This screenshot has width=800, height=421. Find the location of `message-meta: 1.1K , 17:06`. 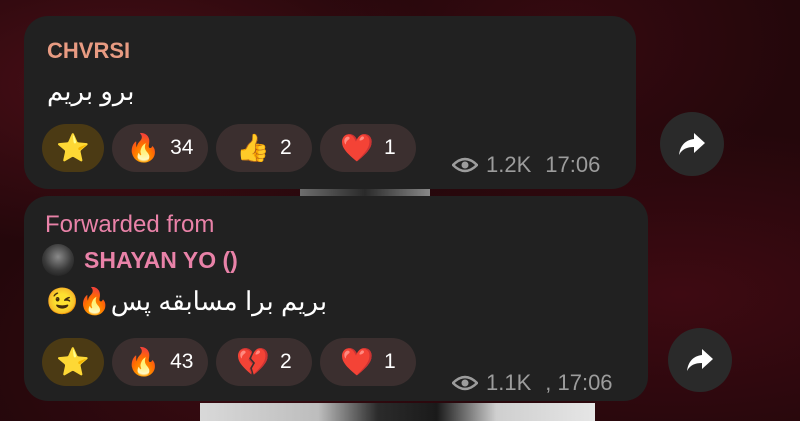

message-meta: 1.1K , 17:06 is located at coordinates (532, 383).